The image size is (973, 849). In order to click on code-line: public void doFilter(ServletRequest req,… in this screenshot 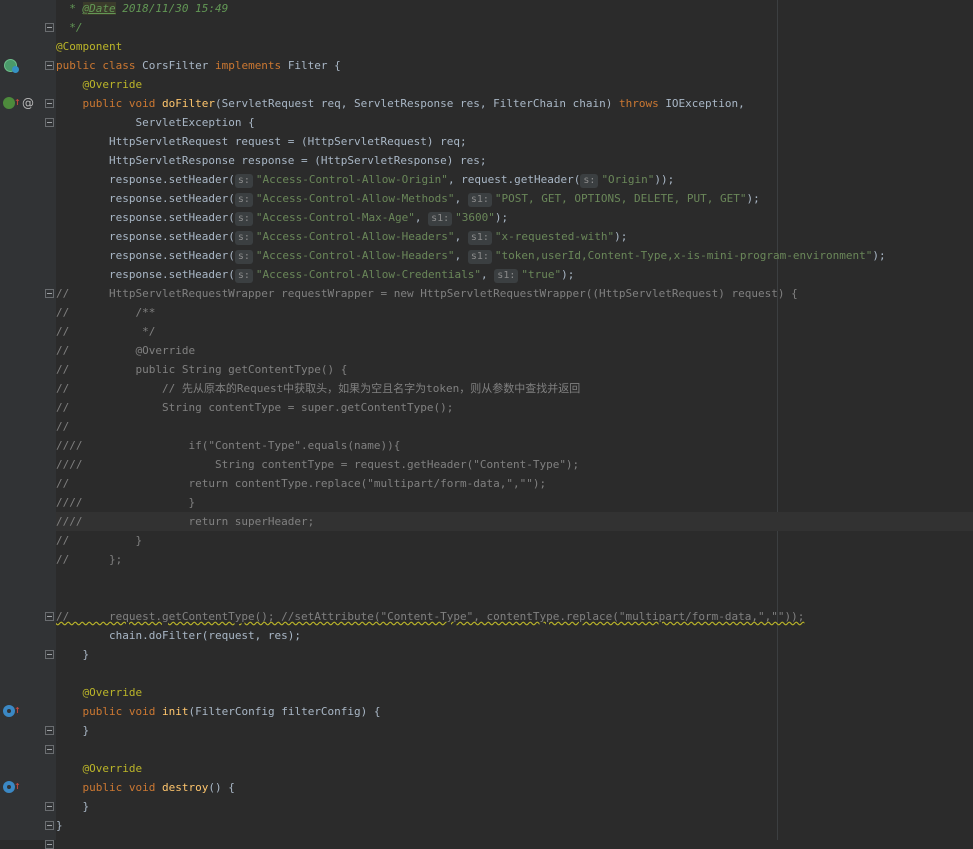, I will do `click(514, 103)`.